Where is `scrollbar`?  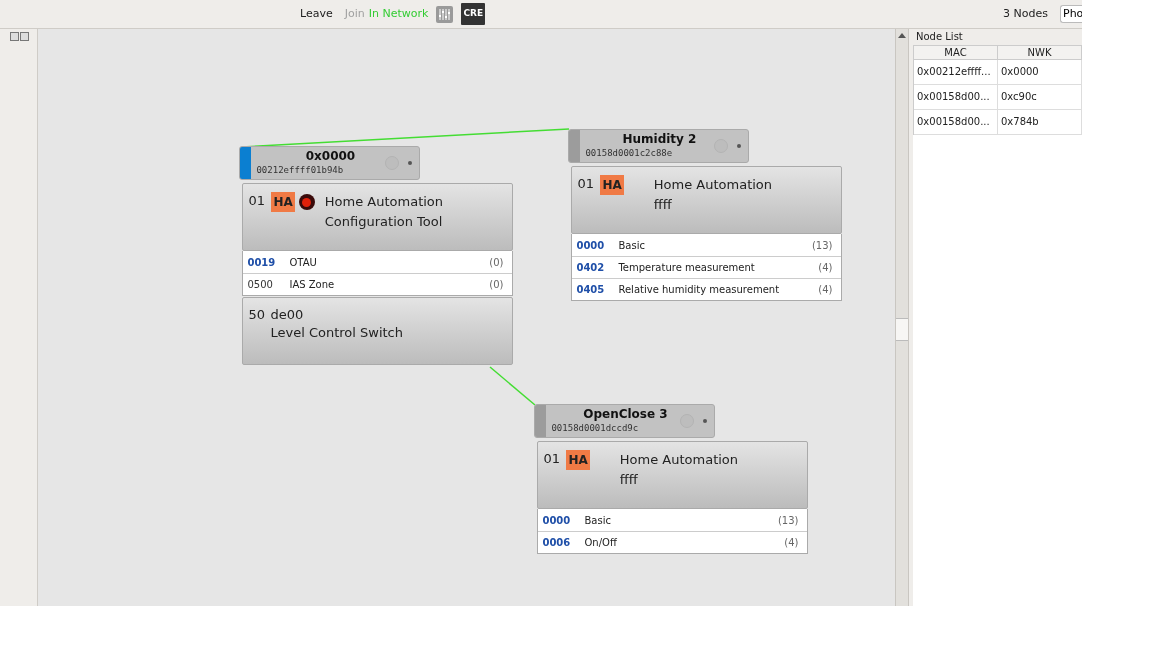 scrollbar is located at coordinates (902, 317).